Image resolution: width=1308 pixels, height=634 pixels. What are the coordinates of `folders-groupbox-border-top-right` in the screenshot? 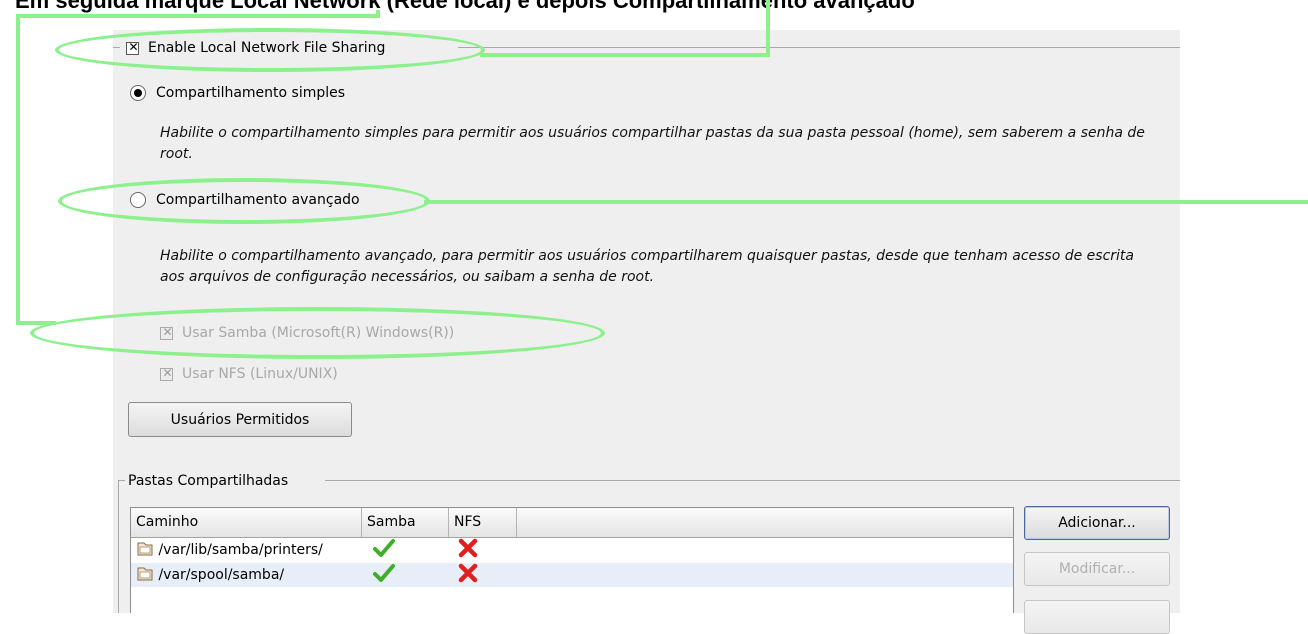 It's located at (752, 480).